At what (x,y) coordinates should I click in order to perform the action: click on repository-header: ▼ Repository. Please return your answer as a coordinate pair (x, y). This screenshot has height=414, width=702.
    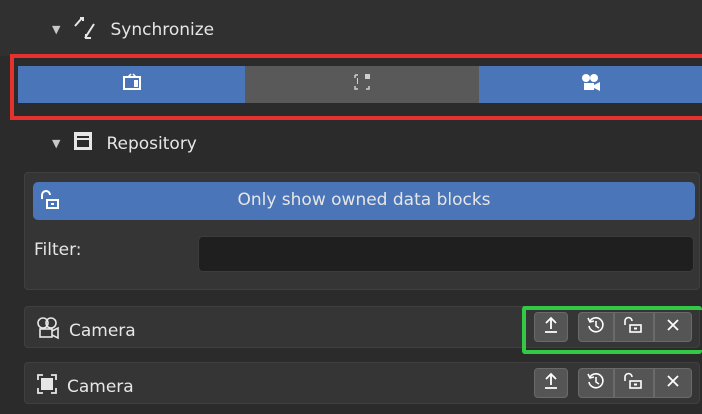
    Looking at the image, I should click on (124, 143).